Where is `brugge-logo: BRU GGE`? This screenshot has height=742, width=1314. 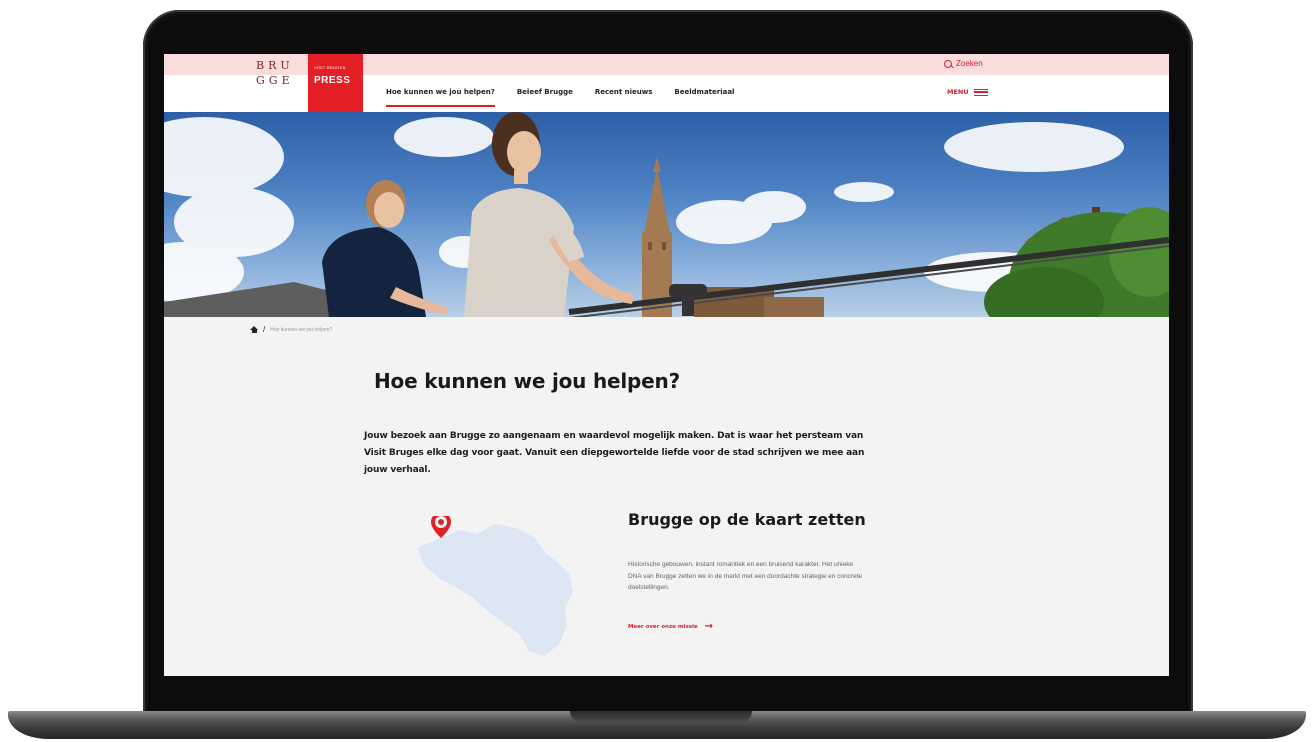
brugge-logo: BRU GGE is located at coordinates (284, 81).